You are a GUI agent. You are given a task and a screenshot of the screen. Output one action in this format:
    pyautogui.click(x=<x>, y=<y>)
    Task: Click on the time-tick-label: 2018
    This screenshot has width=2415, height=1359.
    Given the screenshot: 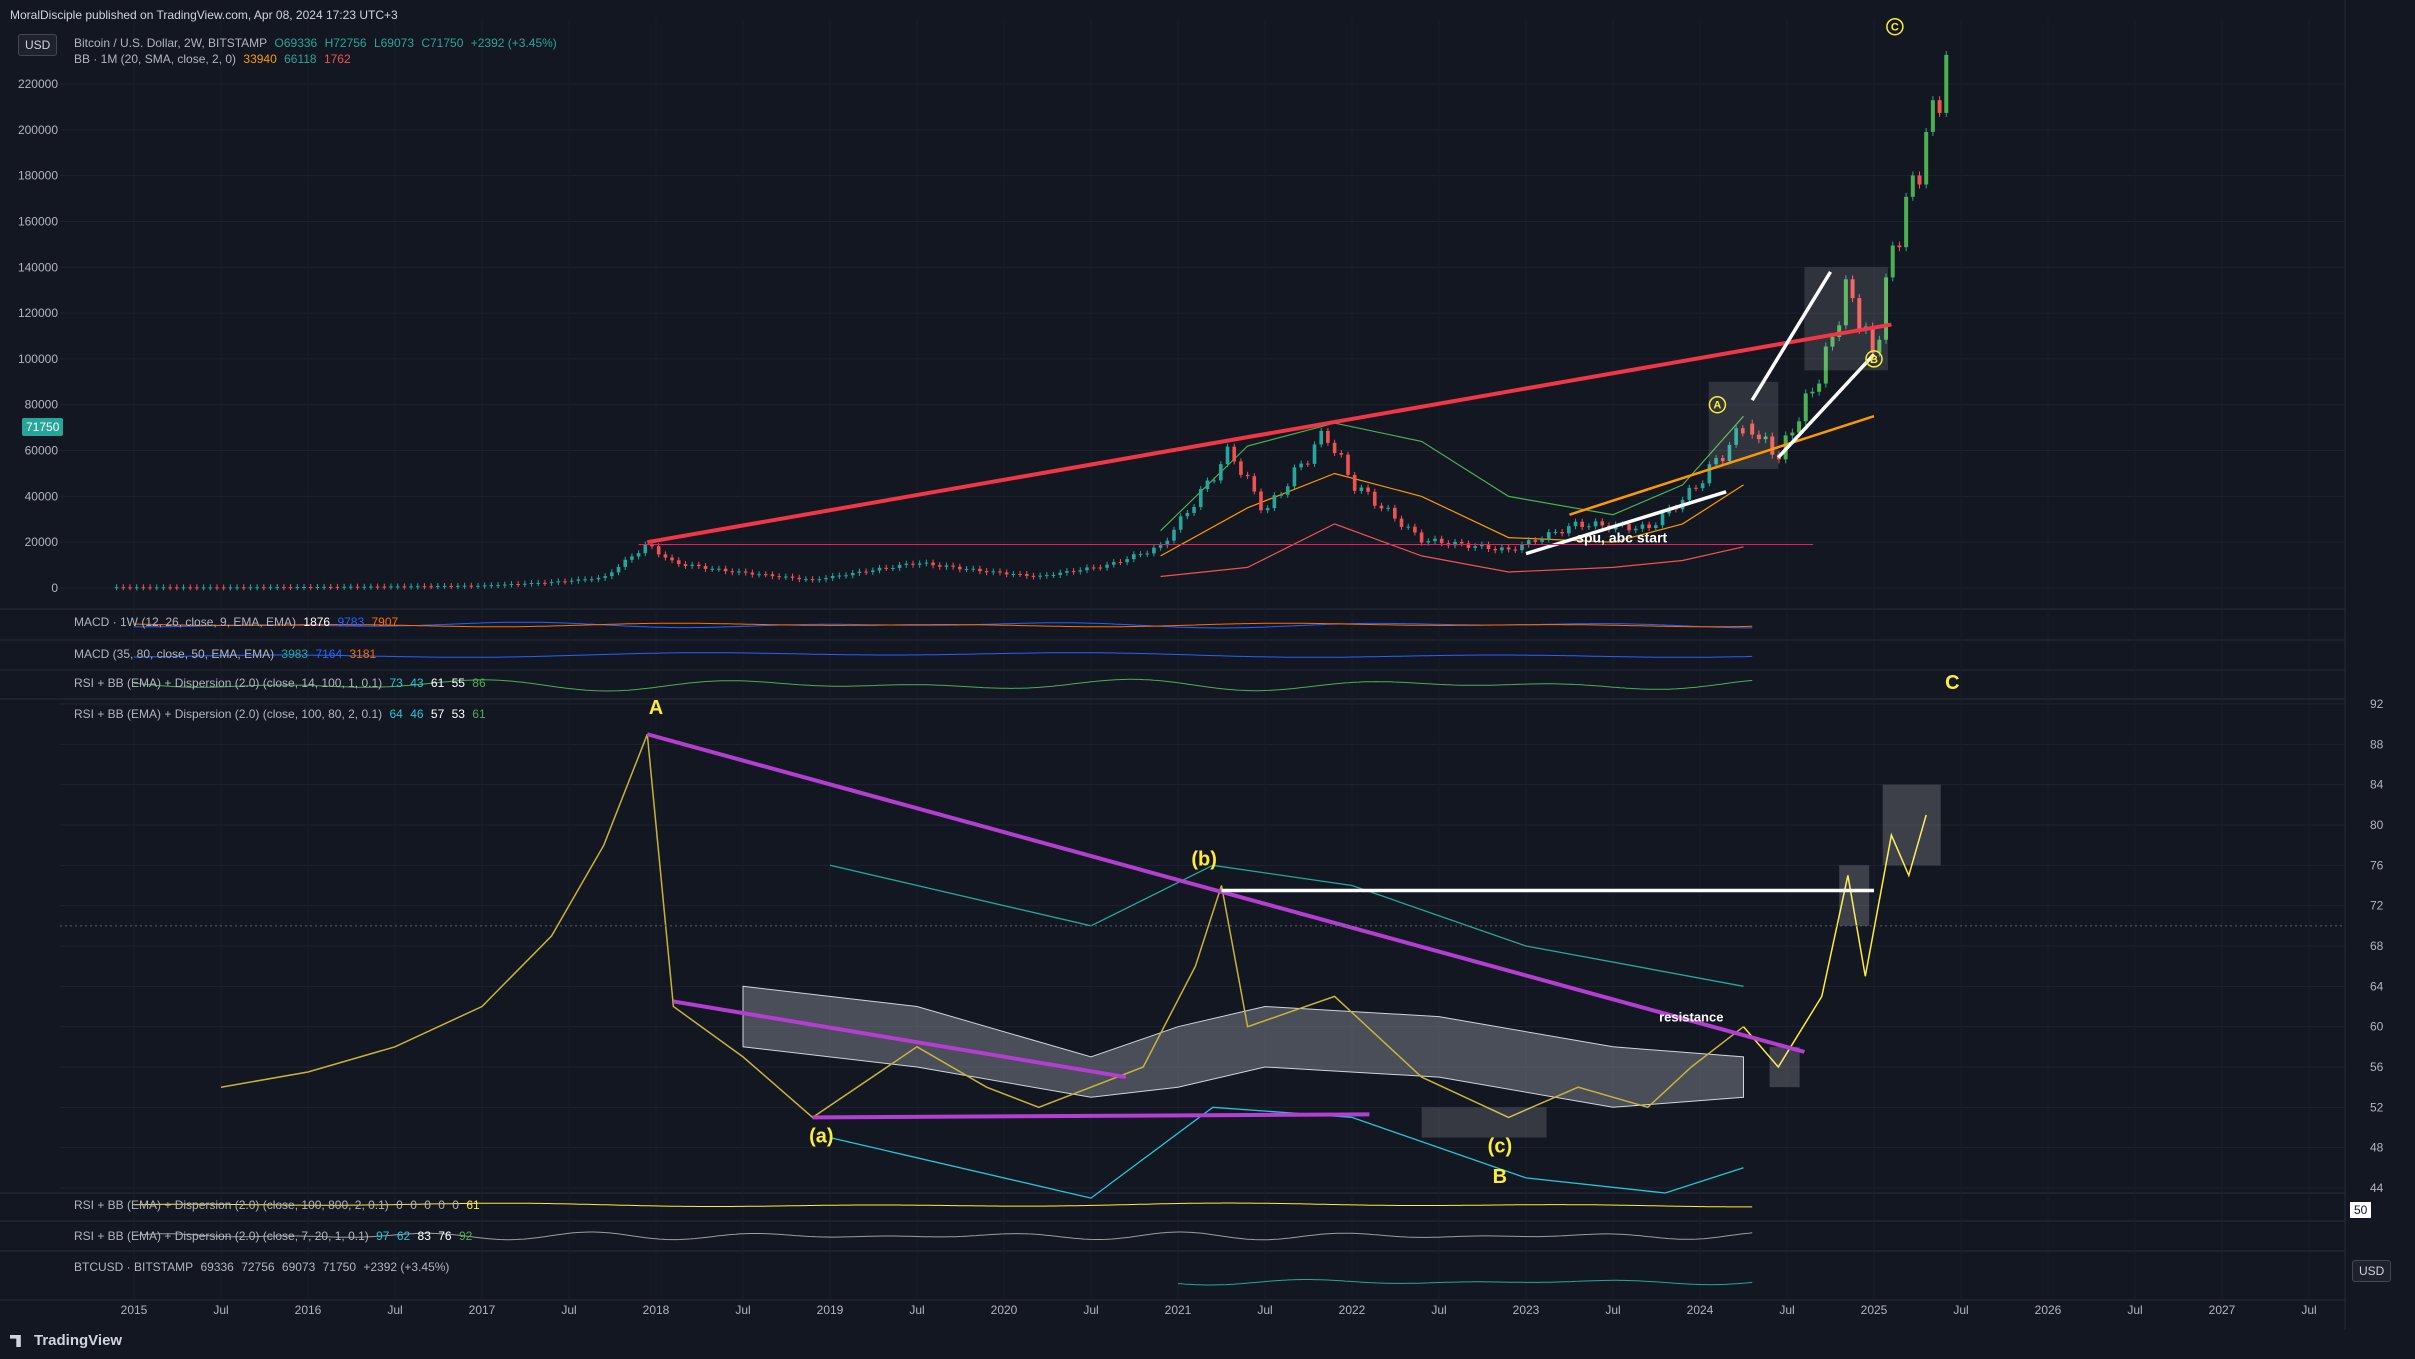 What is the action you would take?
    pyautogui.click(x=656, y=1310)
    